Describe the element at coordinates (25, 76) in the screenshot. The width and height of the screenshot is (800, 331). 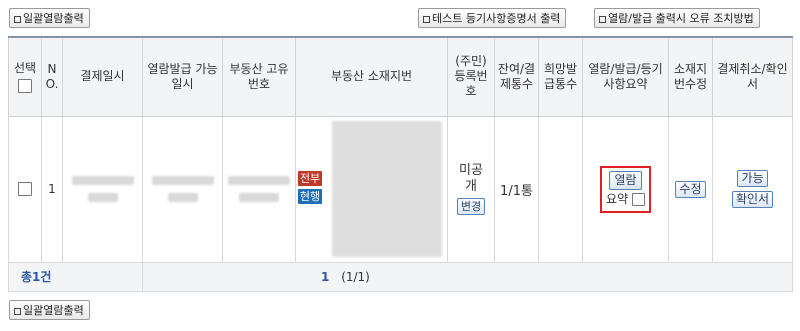
I see `header-select: 선택` at that location.